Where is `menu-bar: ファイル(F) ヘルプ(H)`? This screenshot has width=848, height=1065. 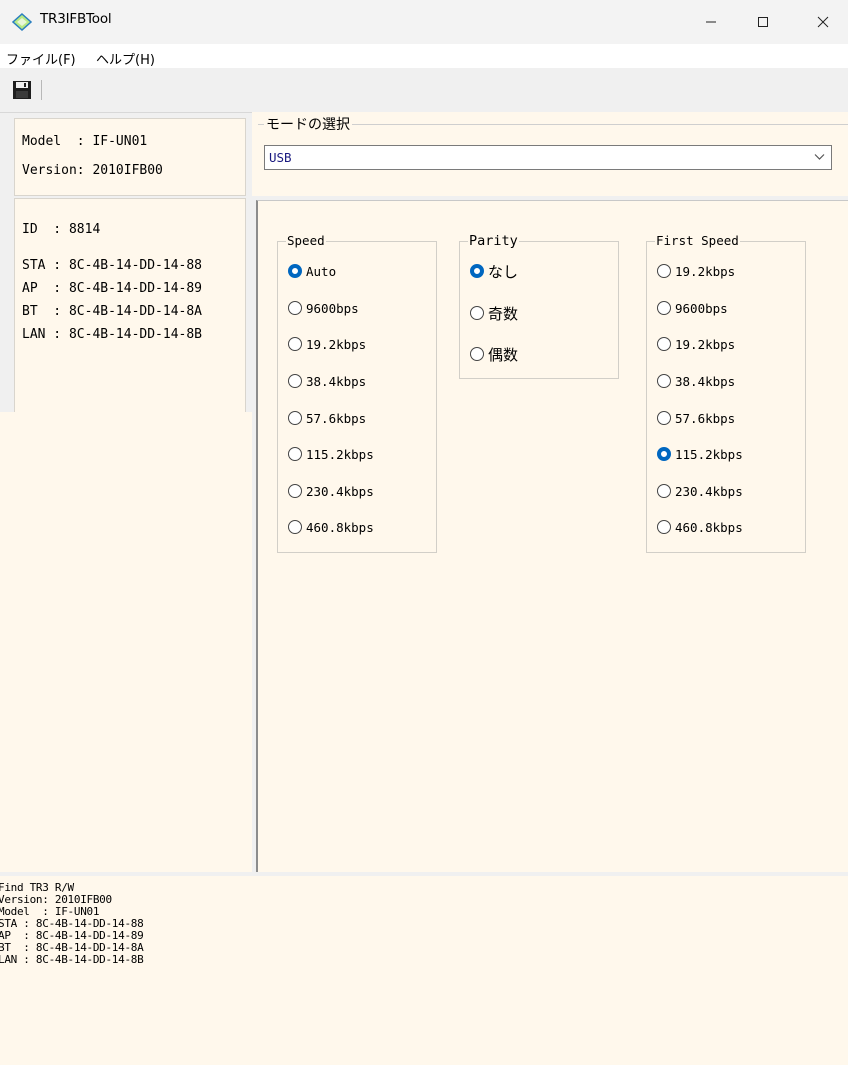
menu-bar: ファイル(F) ヘルプ(H) is located at coordinates (424, 56).